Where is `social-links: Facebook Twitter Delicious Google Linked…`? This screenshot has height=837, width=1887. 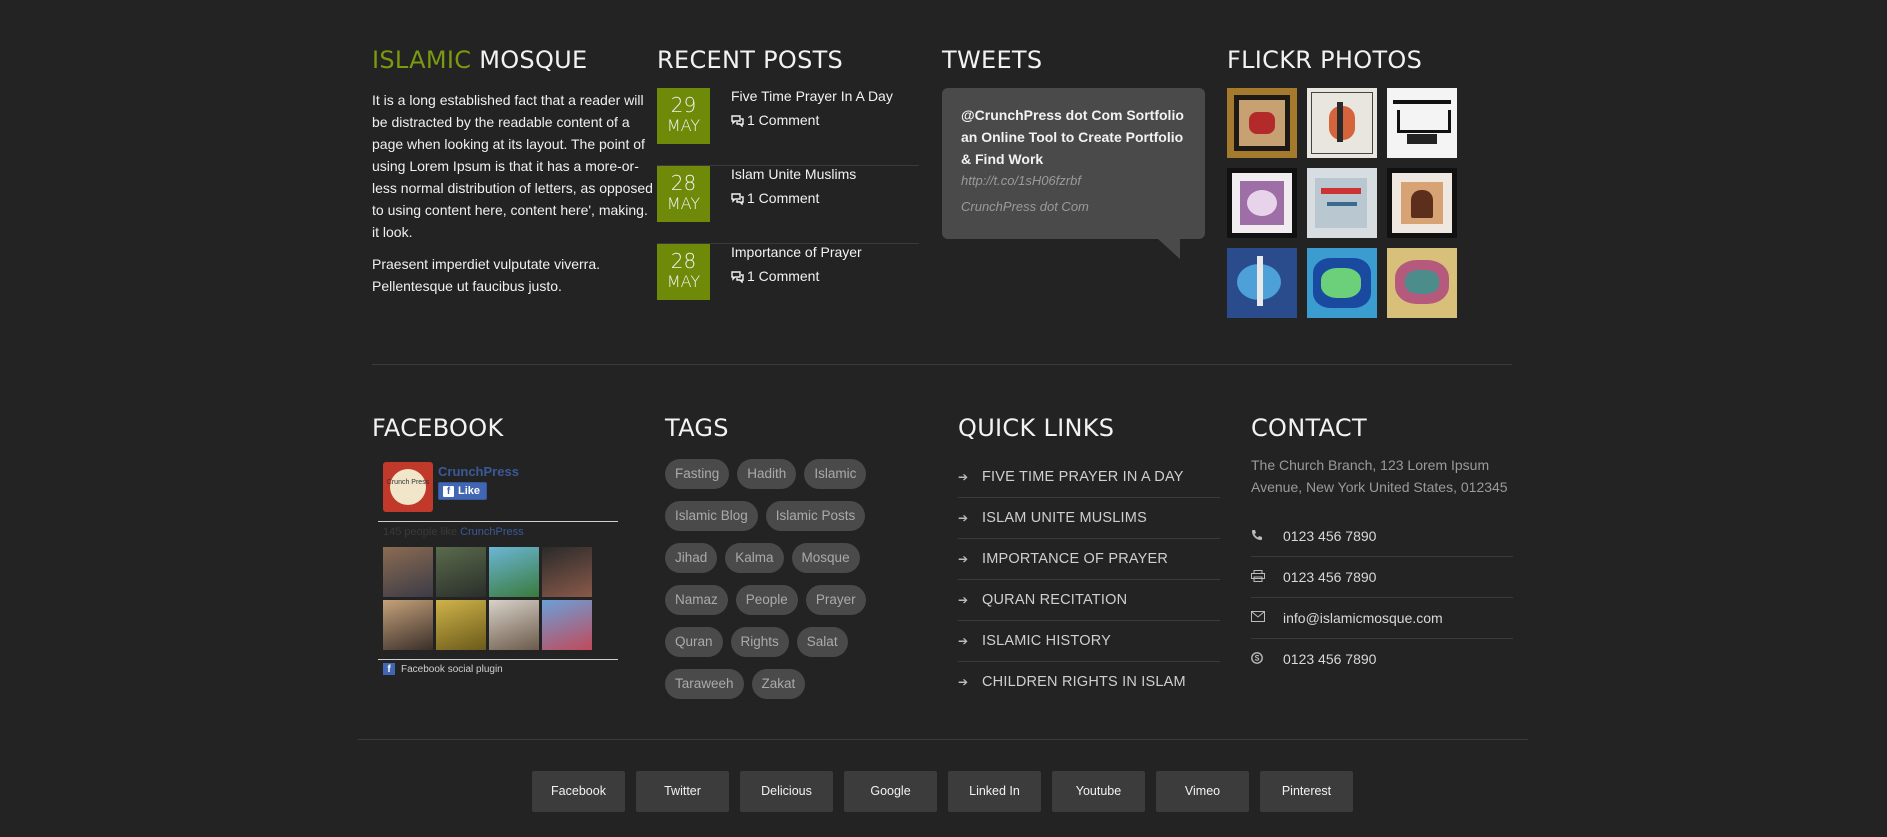 social-links: Facebook Twitter Delicious Google Linked… is located at coordinates (942, 791).